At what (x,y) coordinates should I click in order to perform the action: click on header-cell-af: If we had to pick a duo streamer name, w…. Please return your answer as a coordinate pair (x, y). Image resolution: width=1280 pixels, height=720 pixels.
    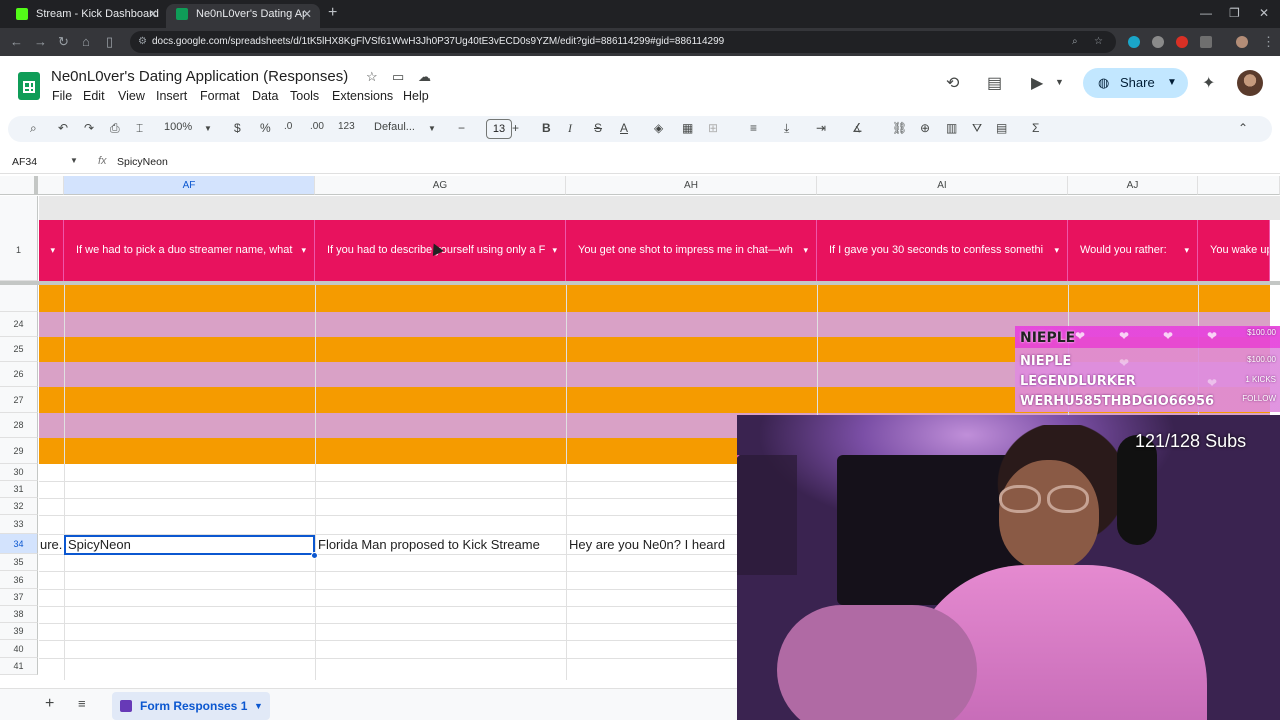
    Looking at the image, I should click on (189, 250).